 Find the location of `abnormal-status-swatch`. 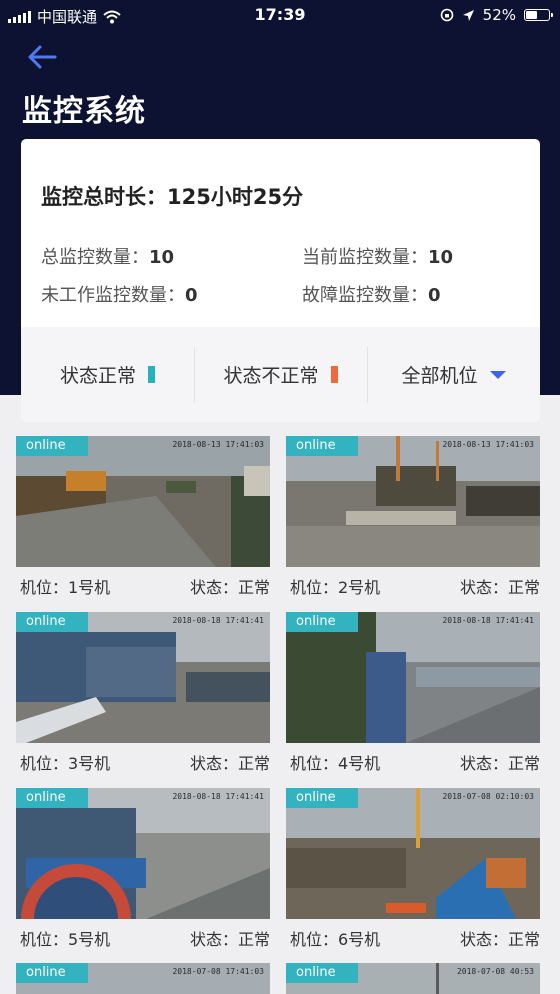

abnormal-status-swatch is located at coordinates (334, 374).